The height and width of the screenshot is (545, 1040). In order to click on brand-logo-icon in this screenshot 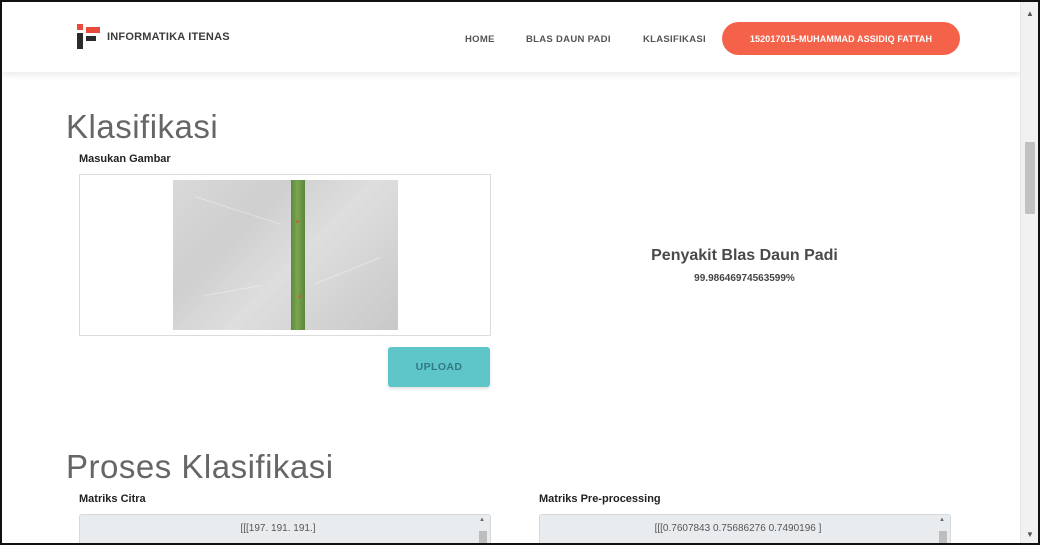, I will do `click(89, 37)`.